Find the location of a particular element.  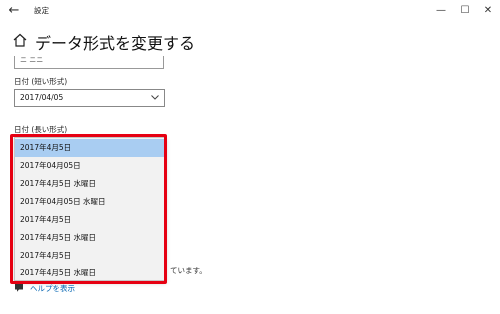

app-title: 設定 is located at coordinates (41, 10).